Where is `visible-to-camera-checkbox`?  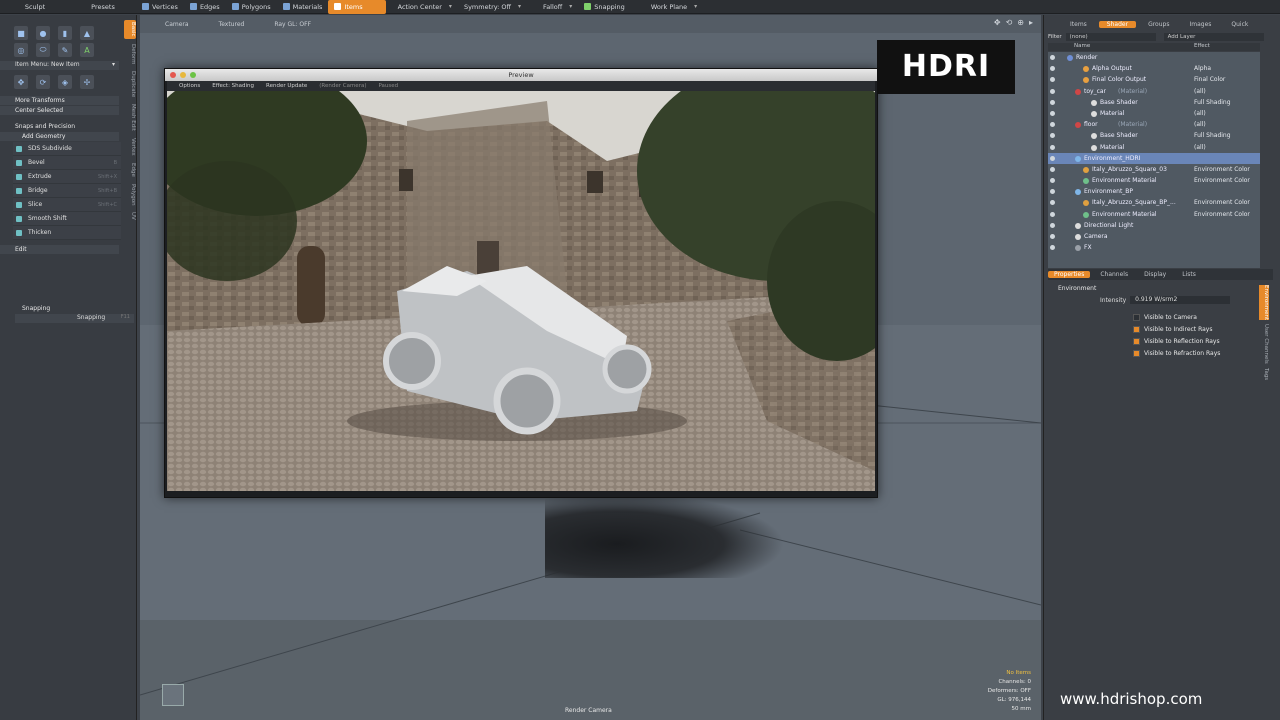 visible-to-camera-checkbox is located at coordinates (1136, 317).